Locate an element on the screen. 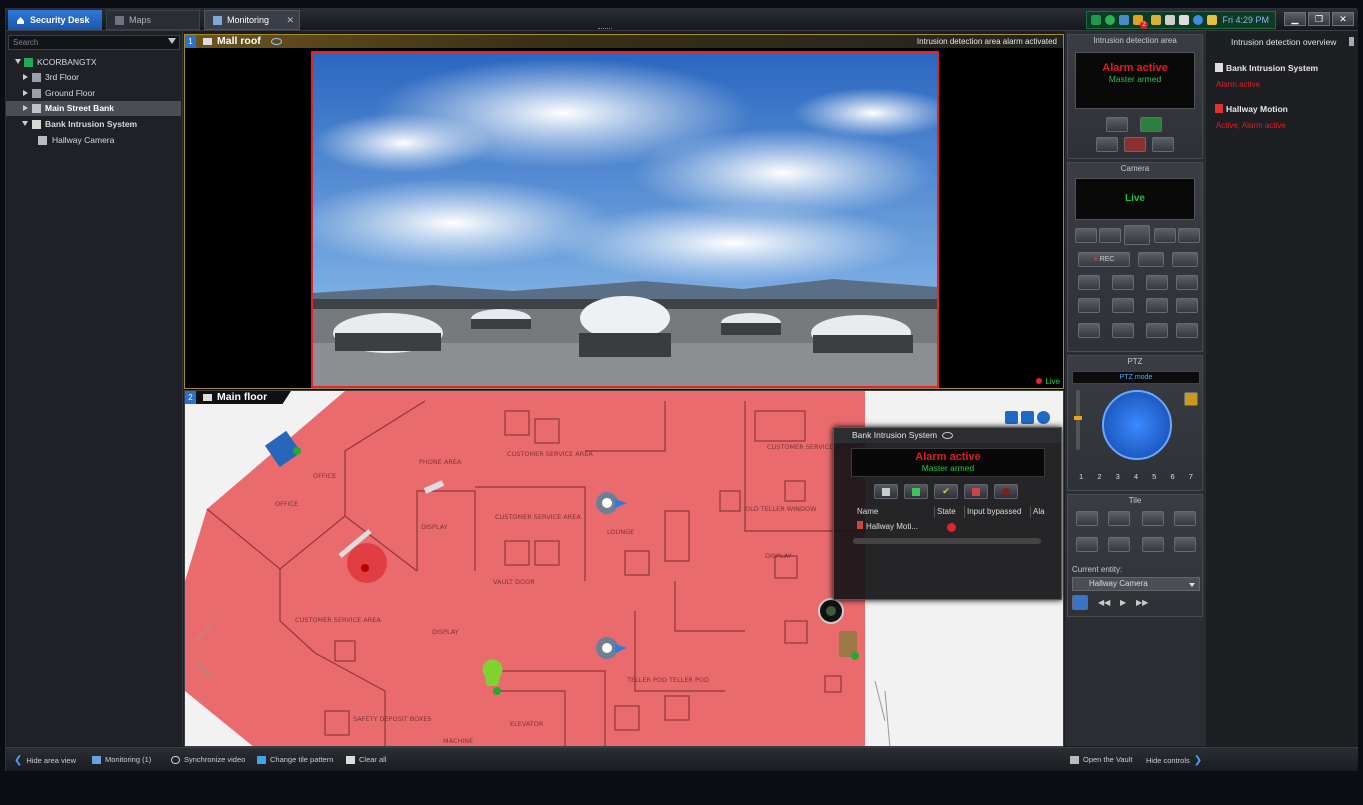  volume-icon is located at coordinates (1170, 20).